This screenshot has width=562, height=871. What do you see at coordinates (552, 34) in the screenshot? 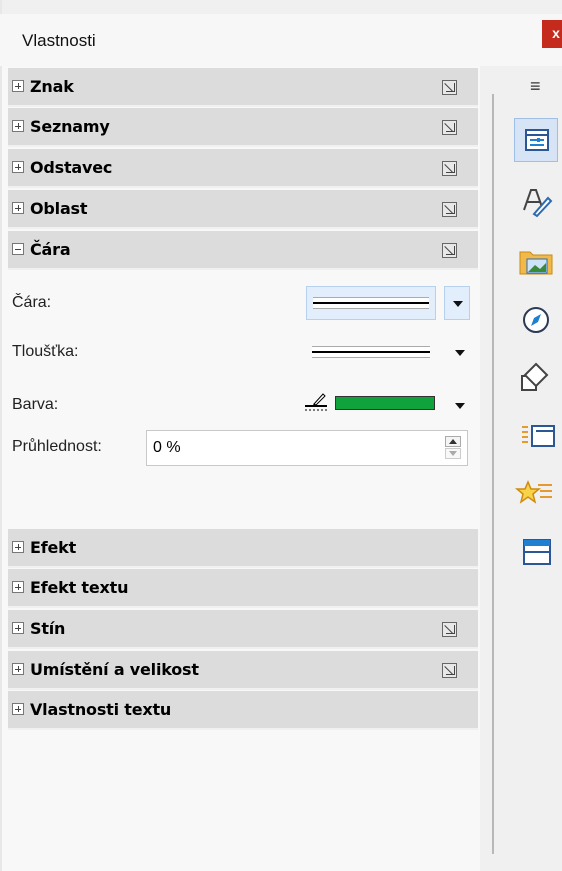
I see `close-button: x` at bounding box center [552, 34].